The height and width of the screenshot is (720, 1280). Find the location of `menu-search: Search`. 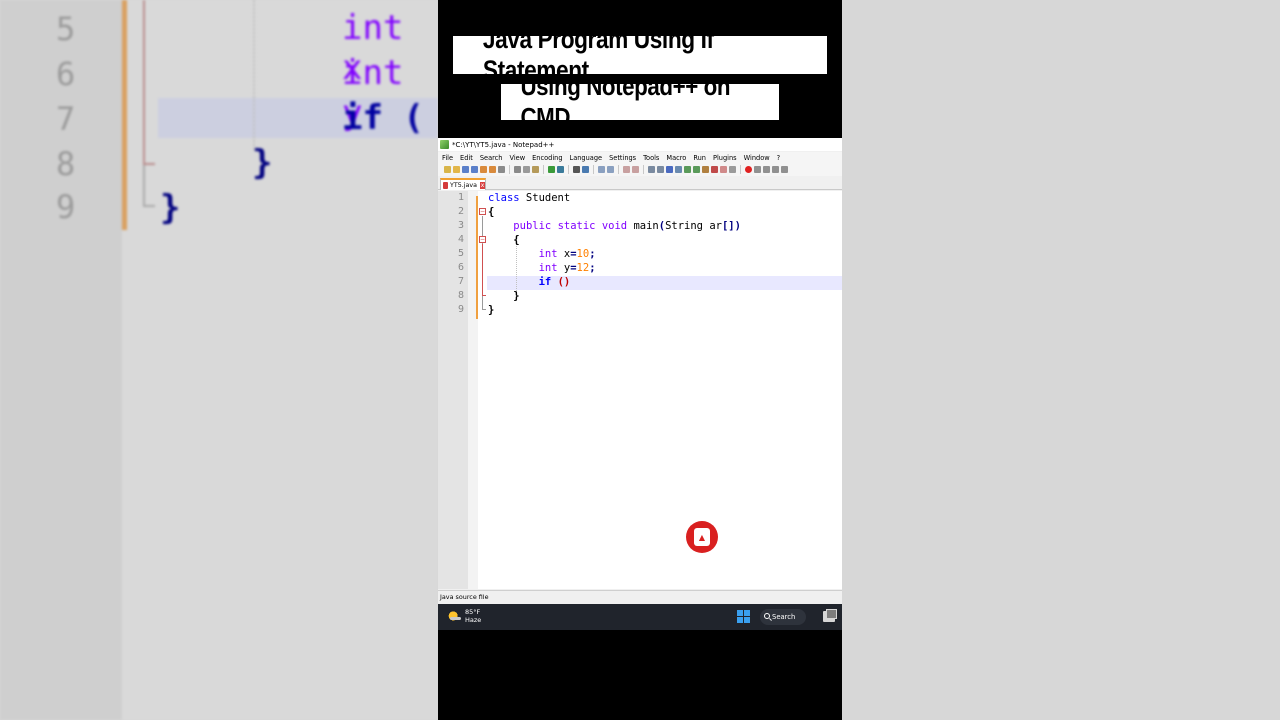

menu-search: Search is located at coordinates (491, 158).